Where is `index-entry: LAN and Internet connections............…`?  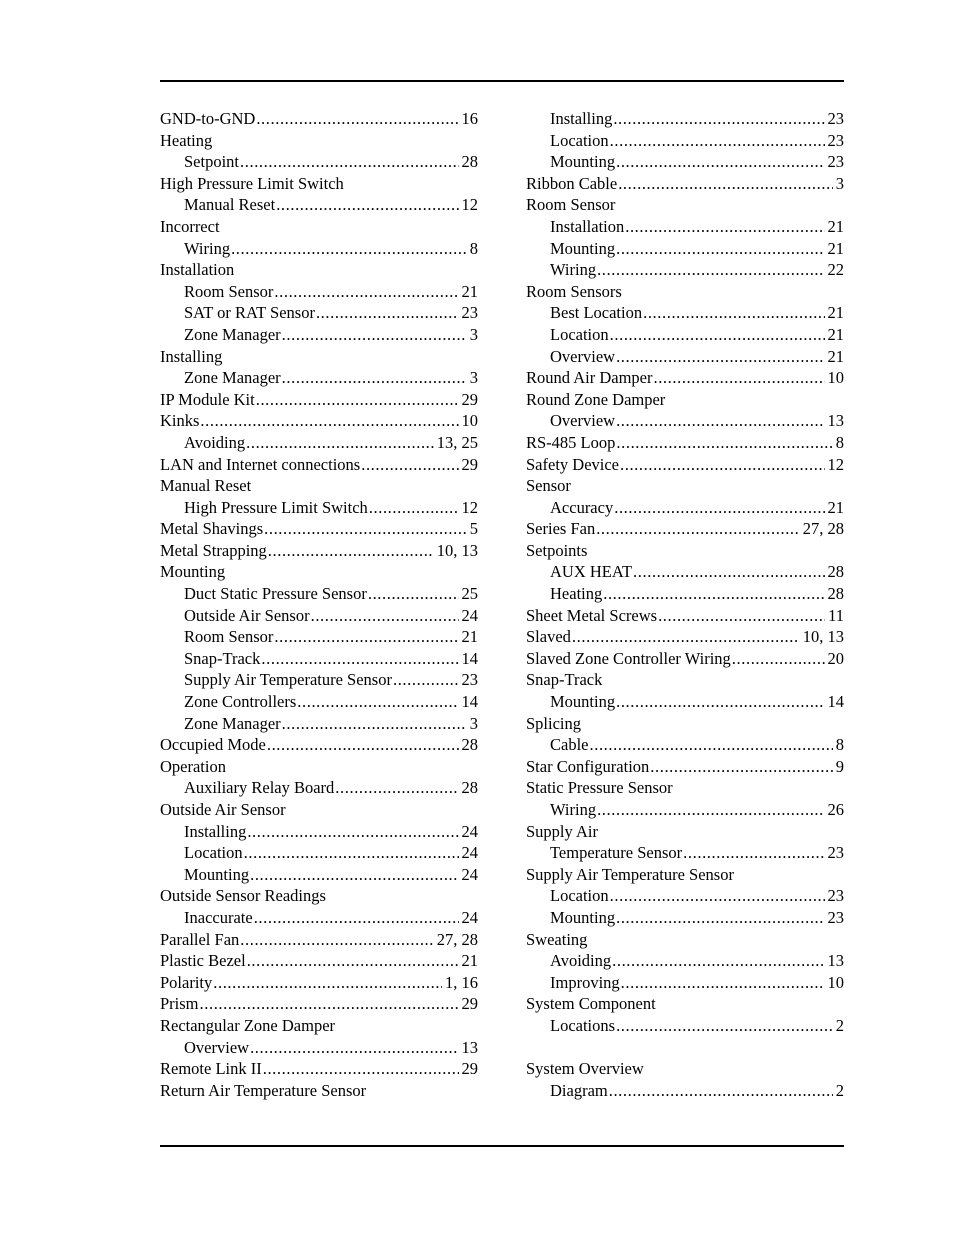
index-entry: LAN and Internet connections............… is located at coordinates (319, 465).